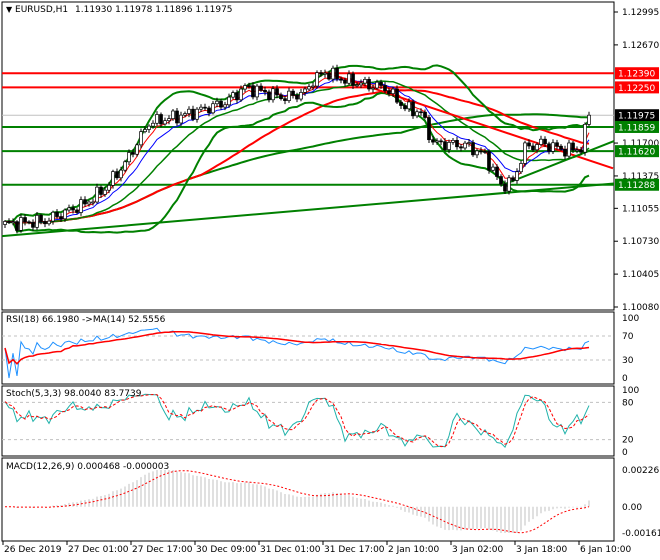 The height and width of the screenshot is (560, 660). What do you see at coordinates (640, 209) in the screenshot?
I see `price-axis-label: 1.11055` at bounding box center [640, 209].